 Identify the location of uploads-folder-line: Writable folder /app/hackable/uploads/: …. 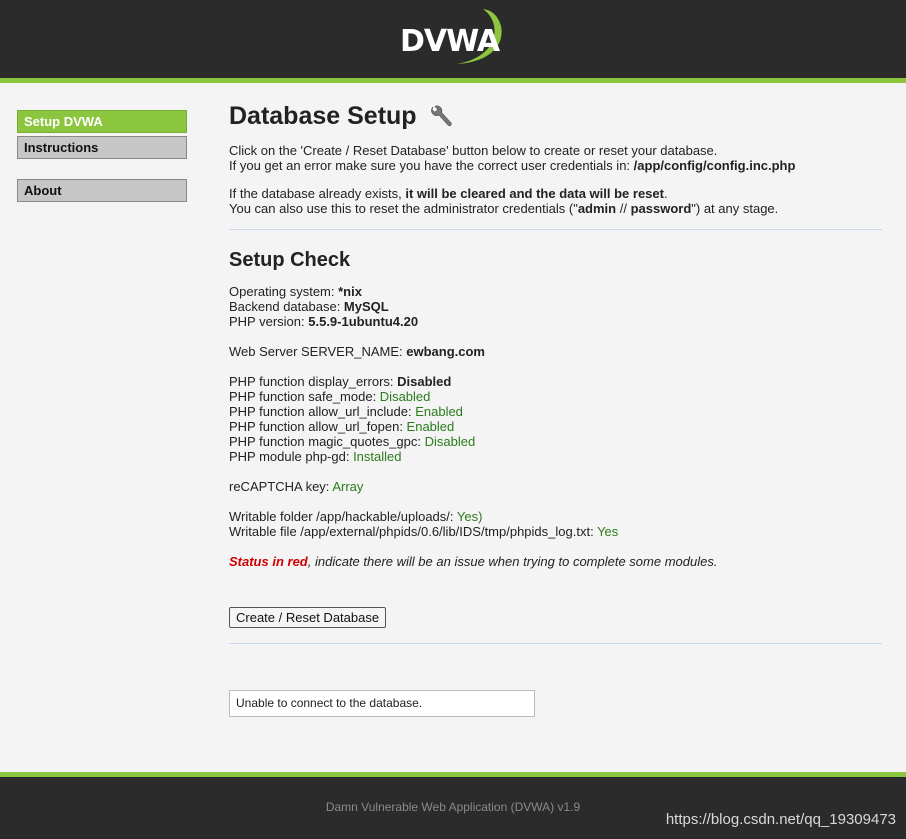
(356, 516).